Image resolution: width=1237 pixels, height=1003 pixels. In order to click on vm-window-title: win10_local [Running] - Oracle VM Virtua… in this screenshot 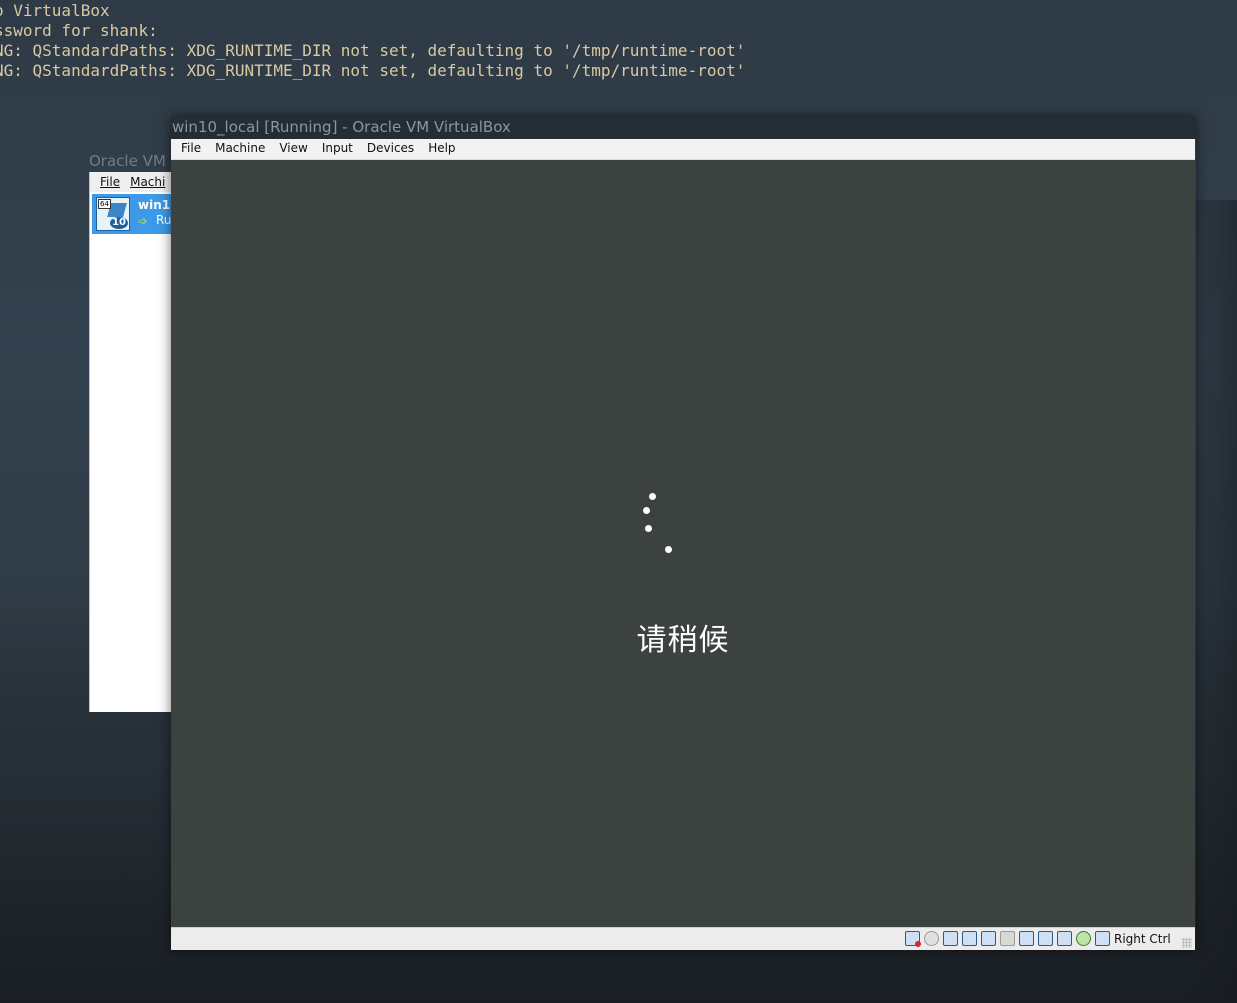, I will do `click(341, 127)`.